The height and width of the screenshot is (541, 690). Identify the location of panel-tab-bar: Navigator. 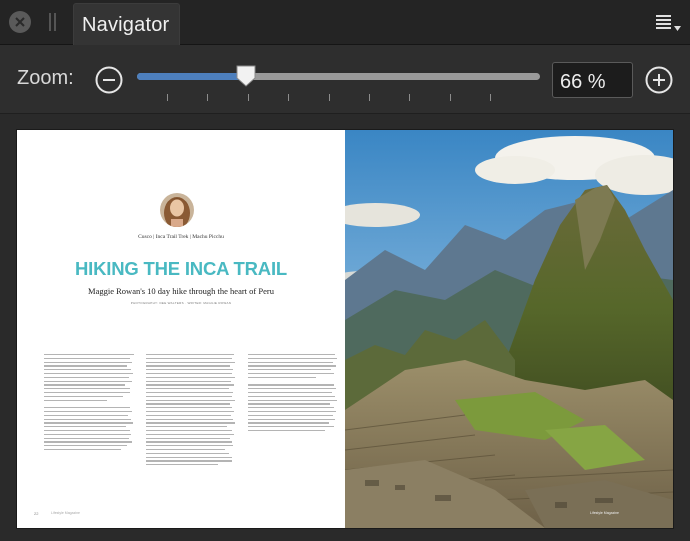
(345, 22).